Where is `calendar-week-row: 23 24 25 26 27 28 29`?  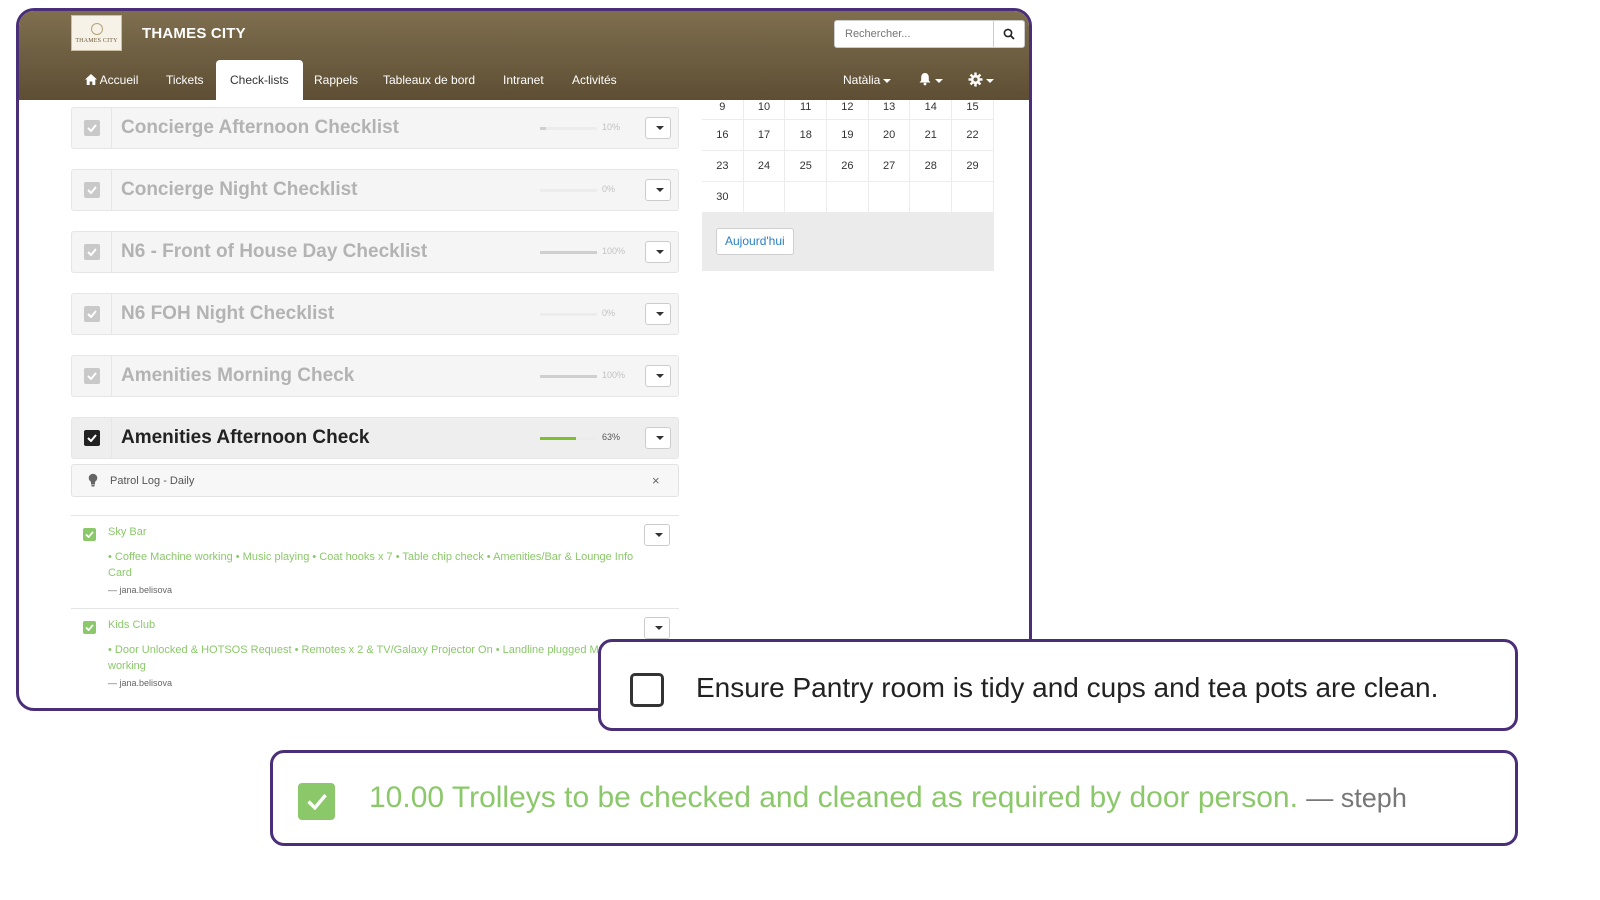
calendar-week-row: 23 24 25 26 27 28 29 is located at coordinates (848, 166).